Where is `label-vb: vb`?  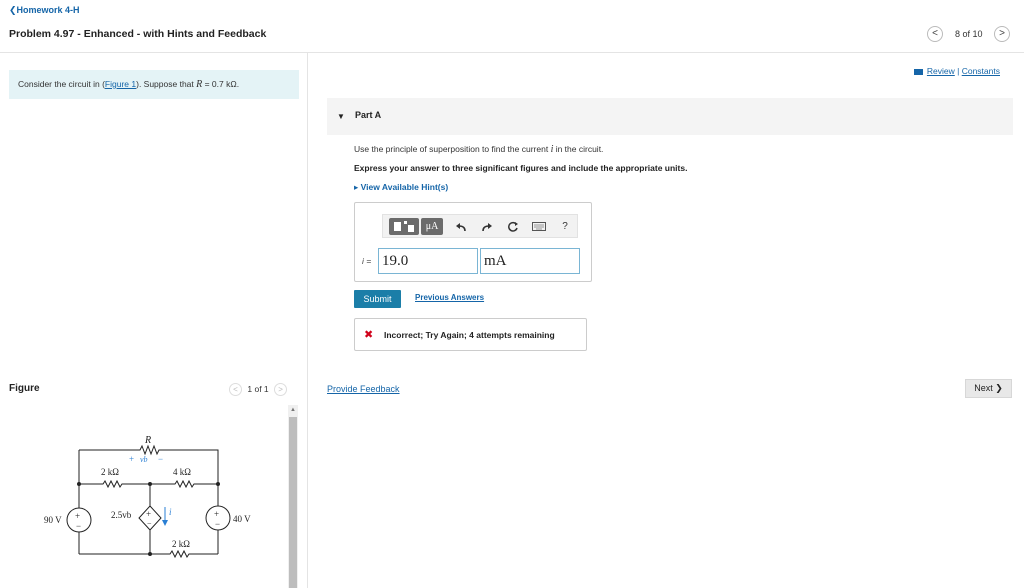 label-vb: vb is located at coordinates (144, 459).